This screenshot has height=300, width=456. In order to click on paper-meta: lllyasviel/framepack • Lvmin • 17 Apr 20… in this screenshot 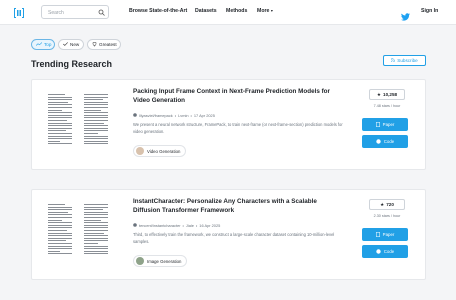, I will do `click(174, 115)`.